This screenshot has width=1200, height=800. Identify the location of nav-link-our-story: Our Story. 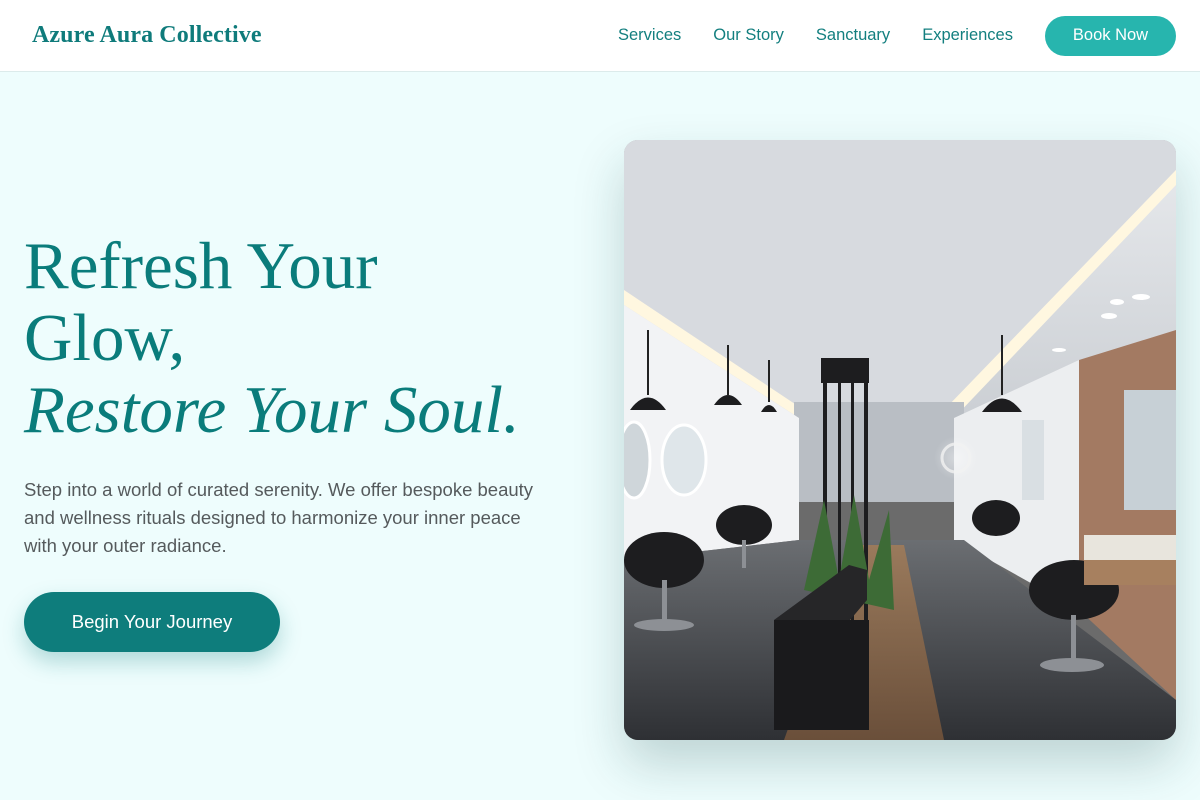
(748, 35).